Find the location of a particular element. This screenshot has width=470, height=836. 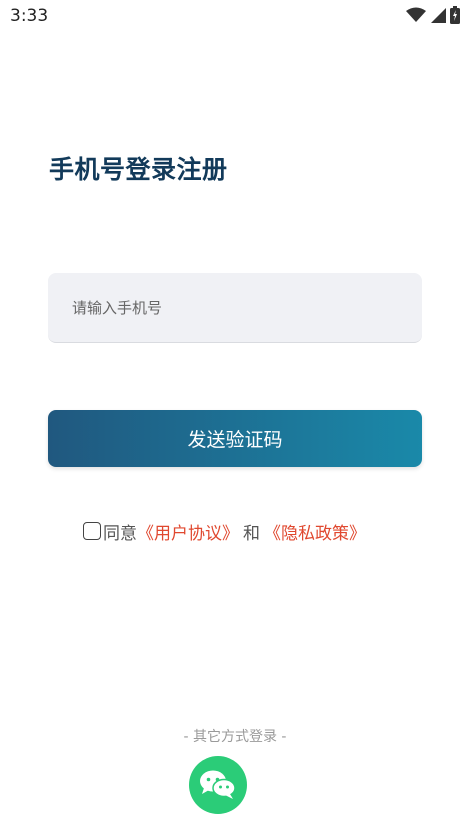

wechat-icon is located at coordinates (218, 784).